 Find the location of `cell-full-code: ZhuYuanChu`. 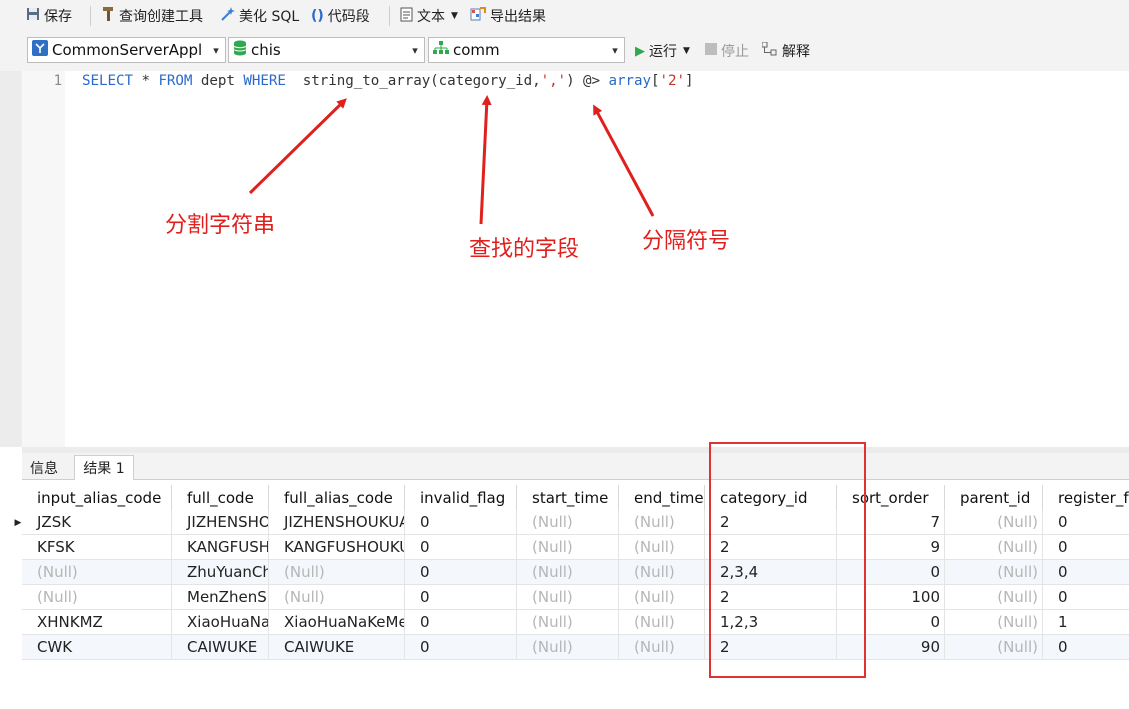

cell-full-code: ZhuYuanChu is located at coordinates (220, 572).